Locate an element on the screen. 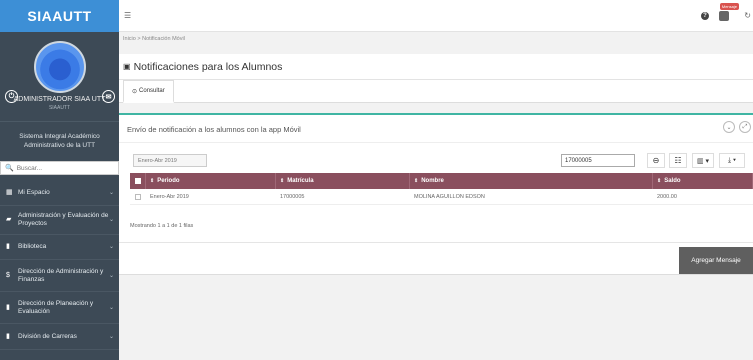 Image resolution: width=753 pixels, height=360 pixels. column-header-saldo: ⇕ Saldo is located at coordinates (703, 181).